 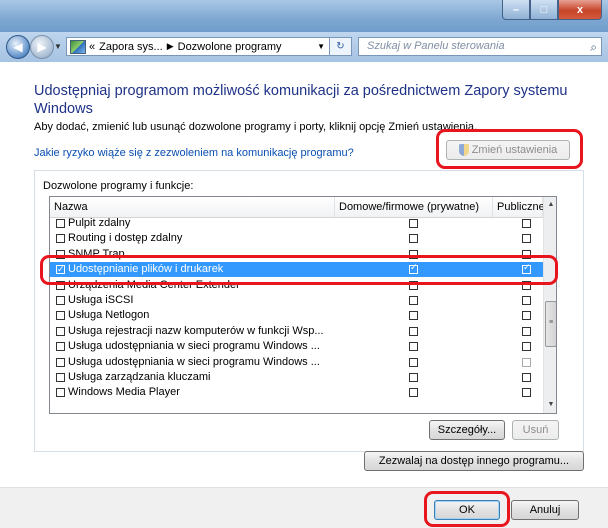 What do you see at coordinates (296, 300) in the screenshot?
I see `list-item: Usługa iSCSI` at bounding box center [296, 300].